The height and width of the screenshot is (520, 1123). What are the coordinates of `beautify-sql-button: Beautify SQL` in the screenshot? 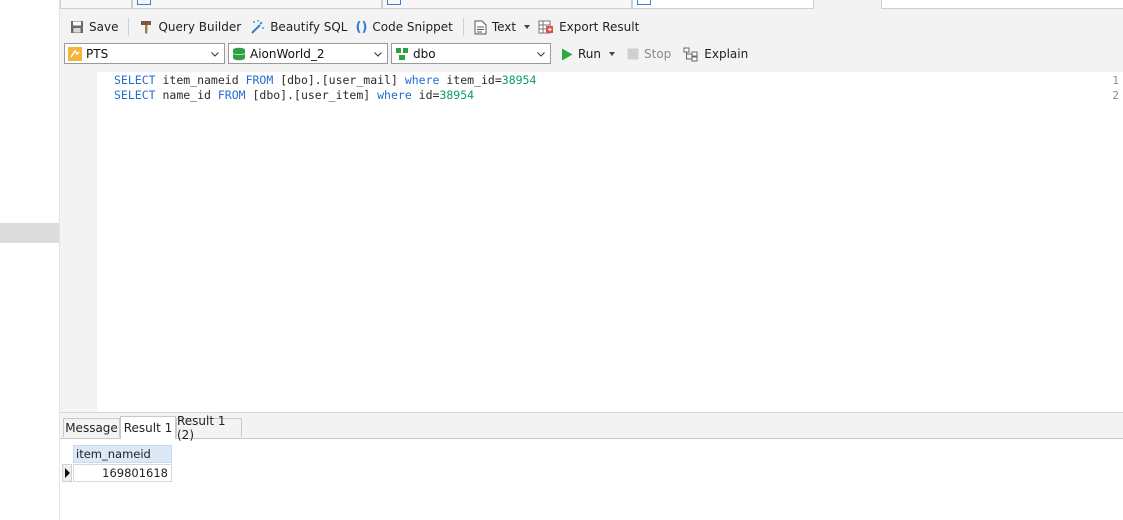 It's located at (298, 27).